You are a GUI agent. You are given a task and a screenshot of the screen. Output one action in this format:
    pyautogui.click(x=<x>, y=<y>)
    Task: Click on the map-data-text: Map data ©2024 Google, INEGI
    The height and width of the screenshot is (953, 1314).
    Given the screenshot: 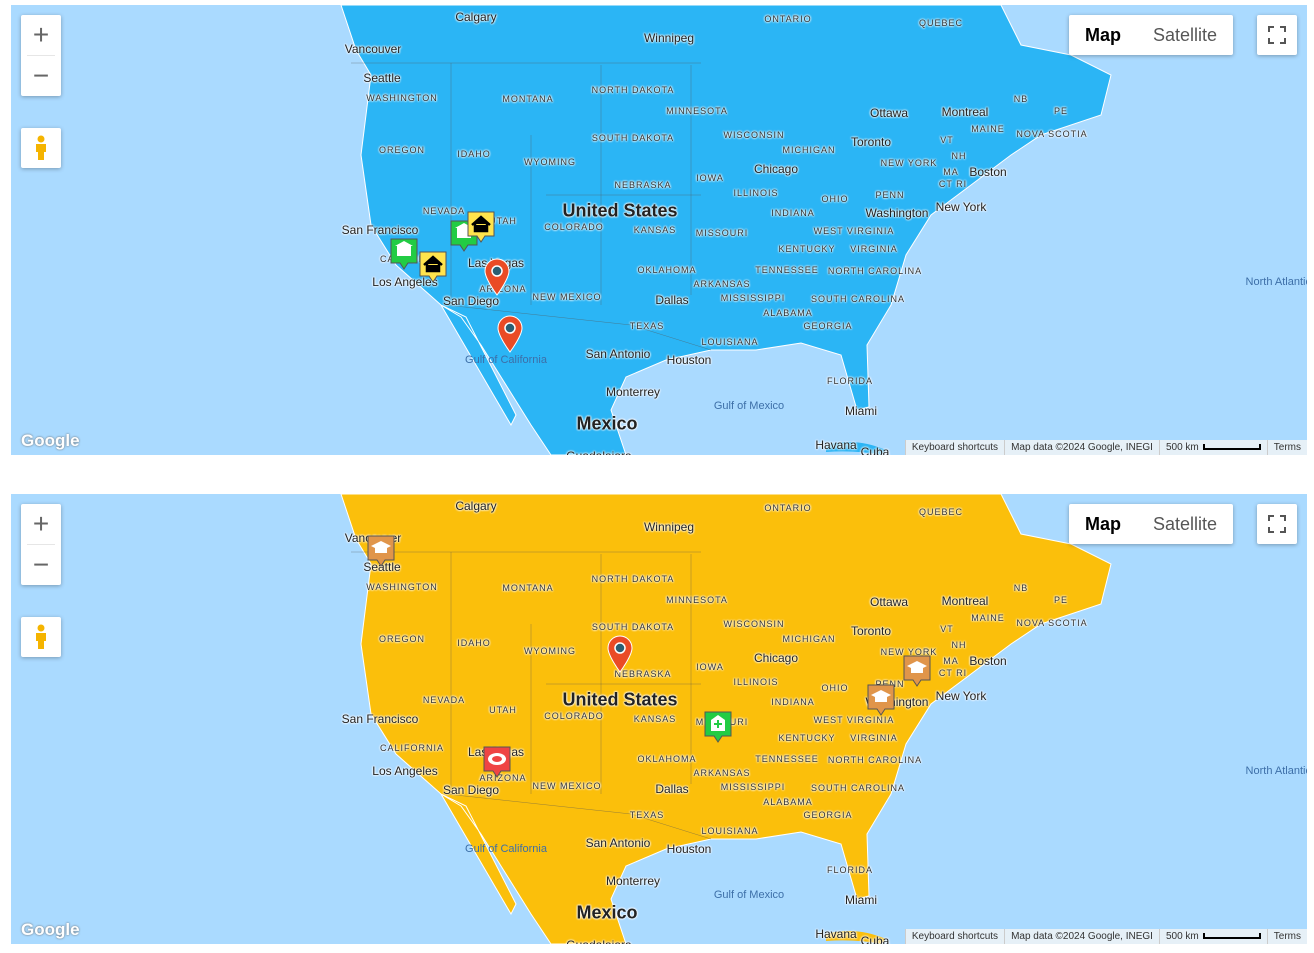 What is the action you would take?
    pyautogui.click(x=1081, y=447)
    